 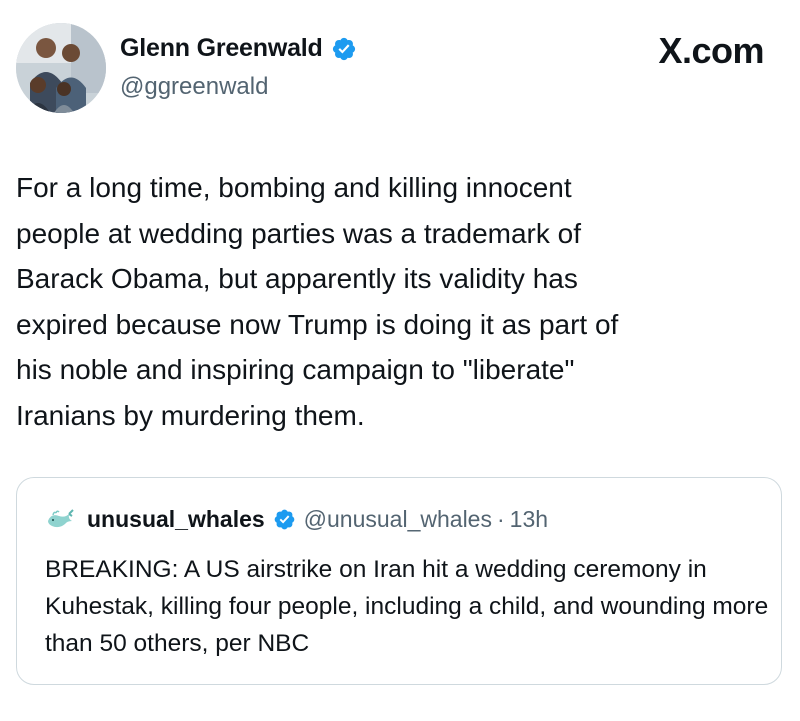 What do you see at coordinates (221, 48) in the screenshot?
I see `author-display-name: Glenn Greenwald` at bounding box center [221, 48].